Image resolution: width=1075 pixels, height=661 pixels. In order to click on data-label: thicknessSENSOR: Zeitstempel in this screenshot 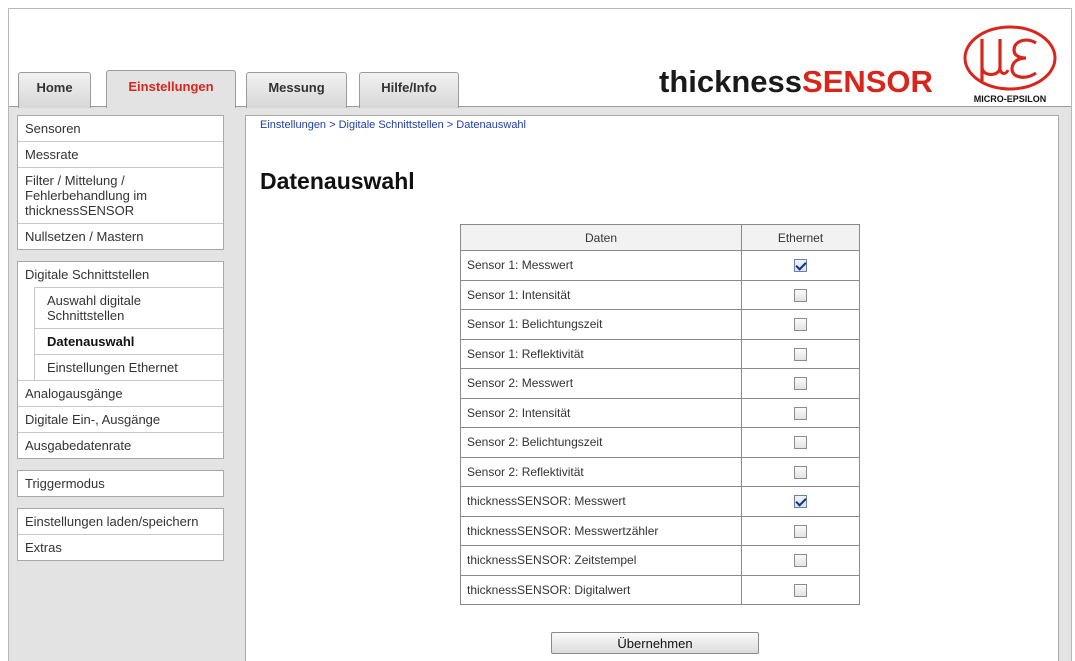, I will do `click(601, 560)`.